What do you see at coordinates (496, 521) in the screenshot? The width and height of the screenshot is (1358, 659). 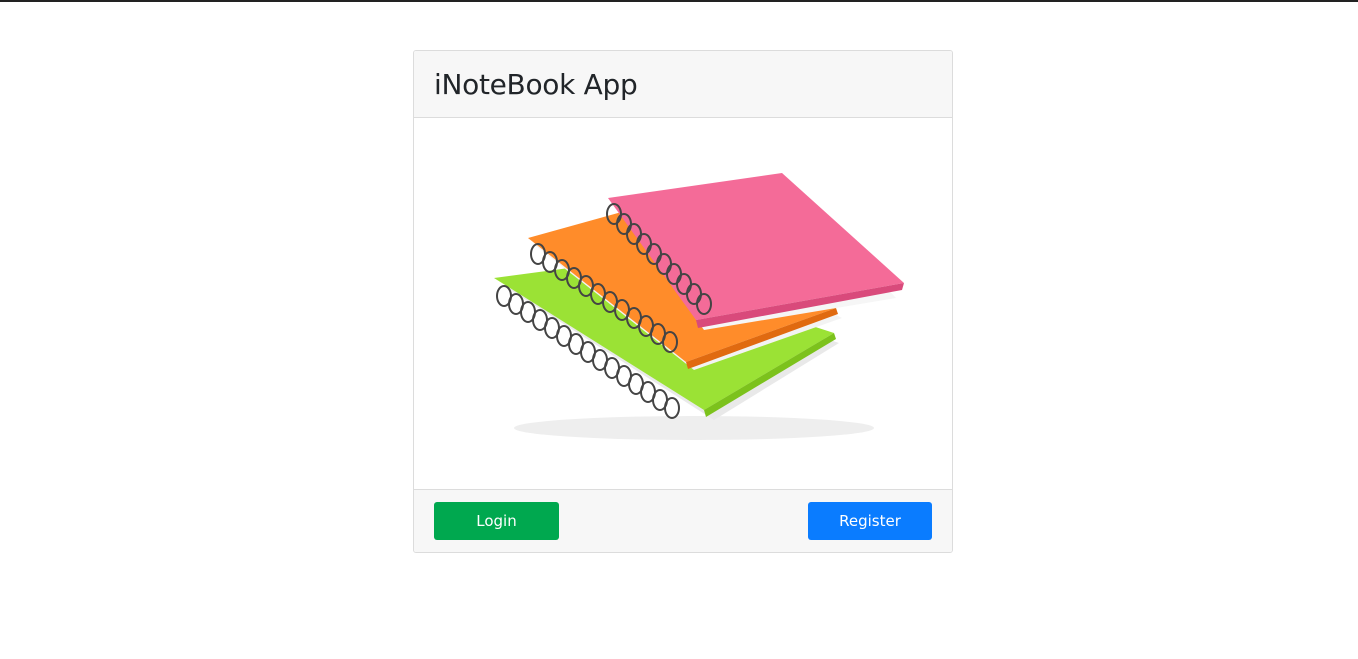 I see `login-button: Login` at bounding box center [496, 521].